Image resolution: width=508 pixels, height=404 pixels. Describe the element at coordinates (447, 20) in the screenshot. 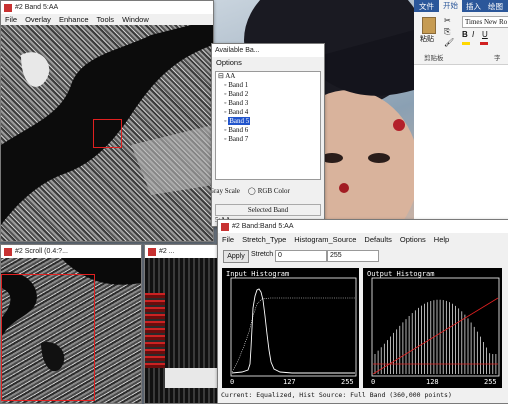

I see `cut-icon: ✂` at that location.